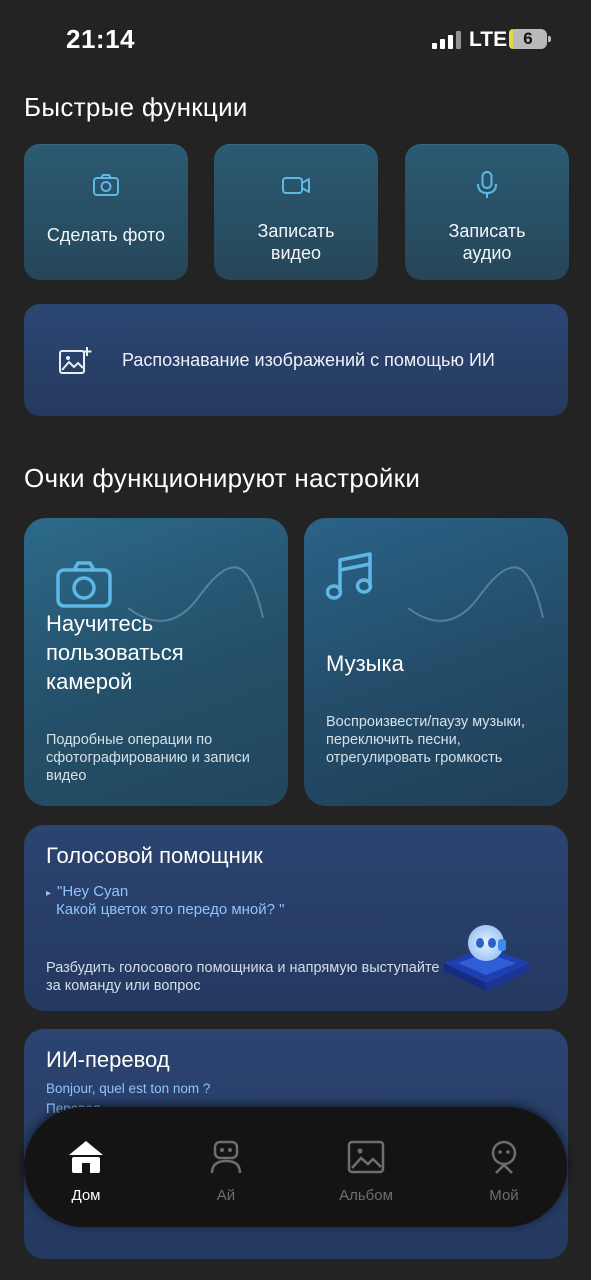  Describe the element at coordinates (93, 891) in the screenshot. I see `quote-line1-text: "Hey Cyan` at that location.